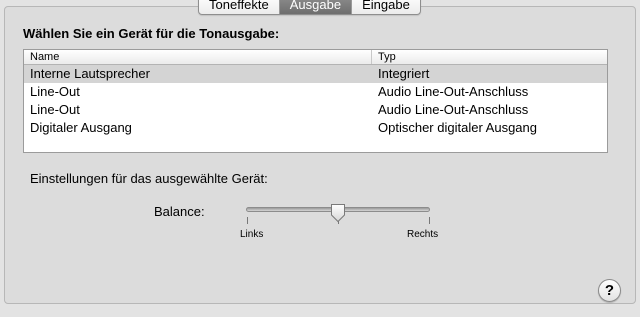 This screenshot has width=640, height=317. I want to click on column-header-name: Name, so click(198, 57).